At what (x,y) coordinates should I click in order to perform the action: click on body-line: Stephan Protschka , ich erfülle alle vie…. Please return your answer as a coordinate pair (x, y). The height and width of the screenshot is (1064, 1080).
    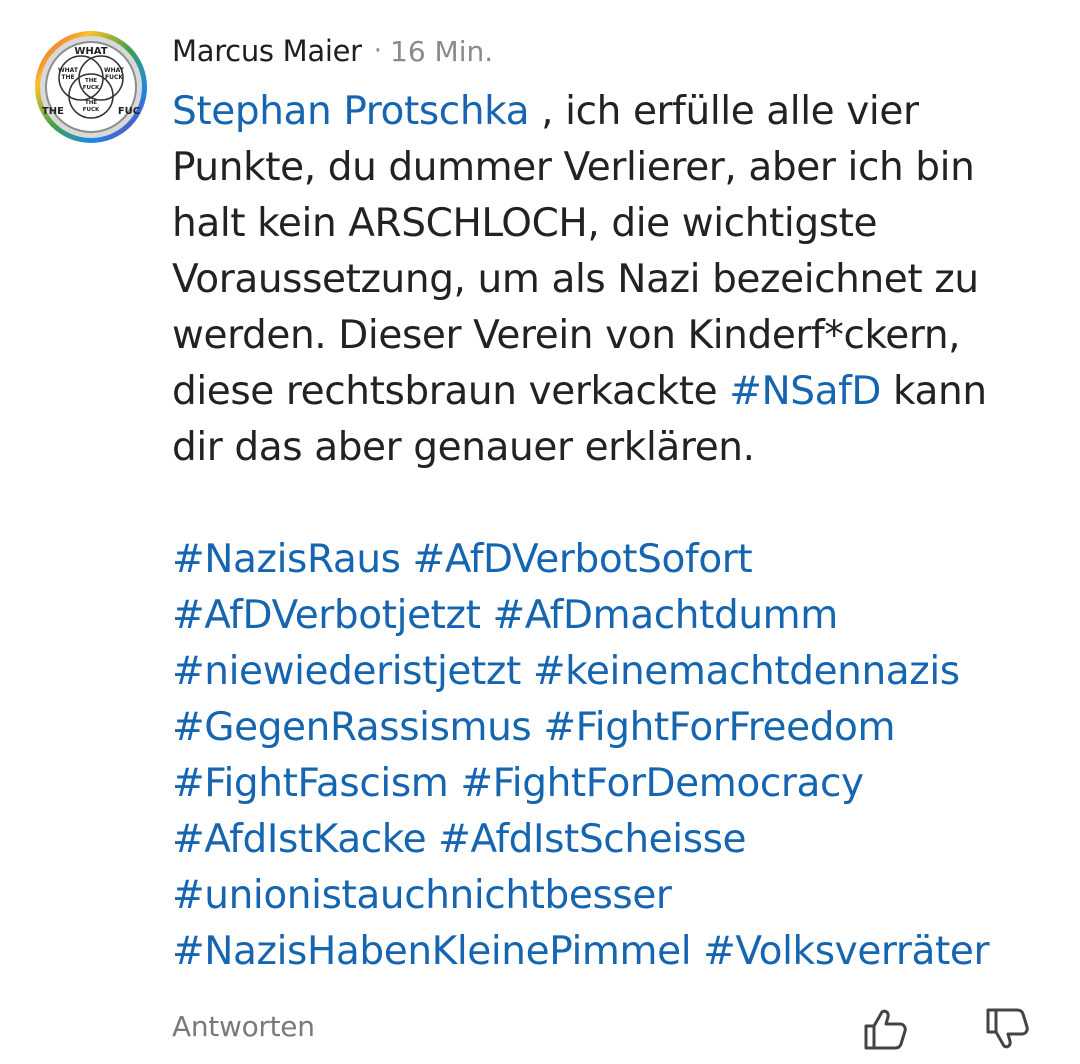
    Looking at the image, I should click on (617, 112).